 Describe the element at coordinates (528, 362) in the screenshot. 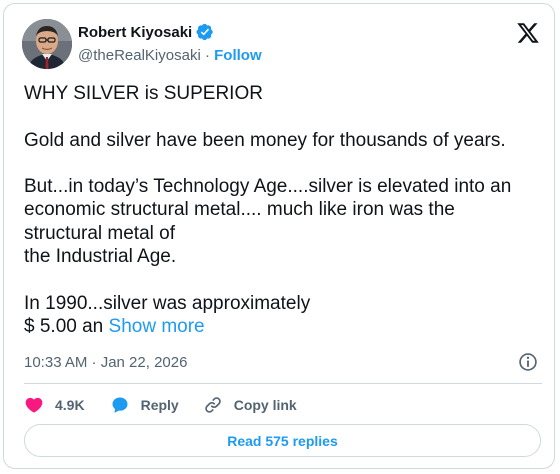

I see `info-icon` at that location.